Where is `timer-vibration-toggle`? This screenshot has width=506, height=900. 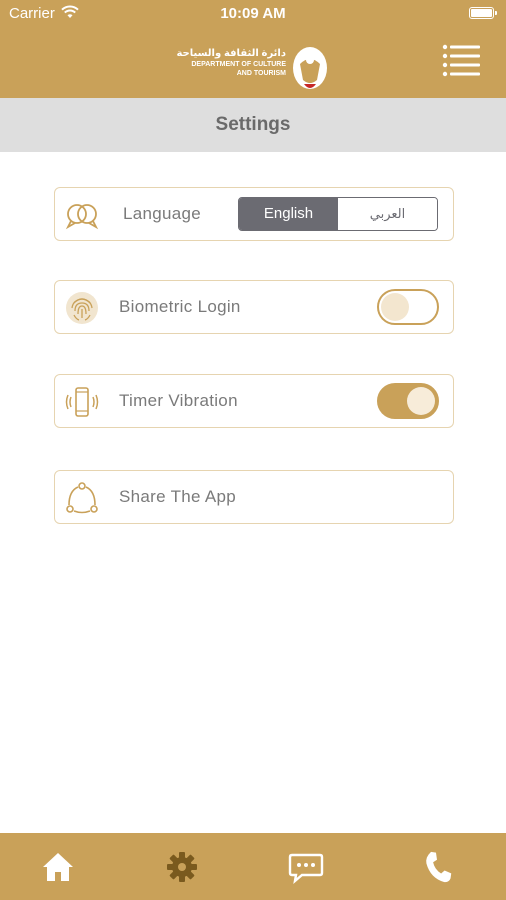 timer-vibration-toggle is located at coordinates (408, 401).